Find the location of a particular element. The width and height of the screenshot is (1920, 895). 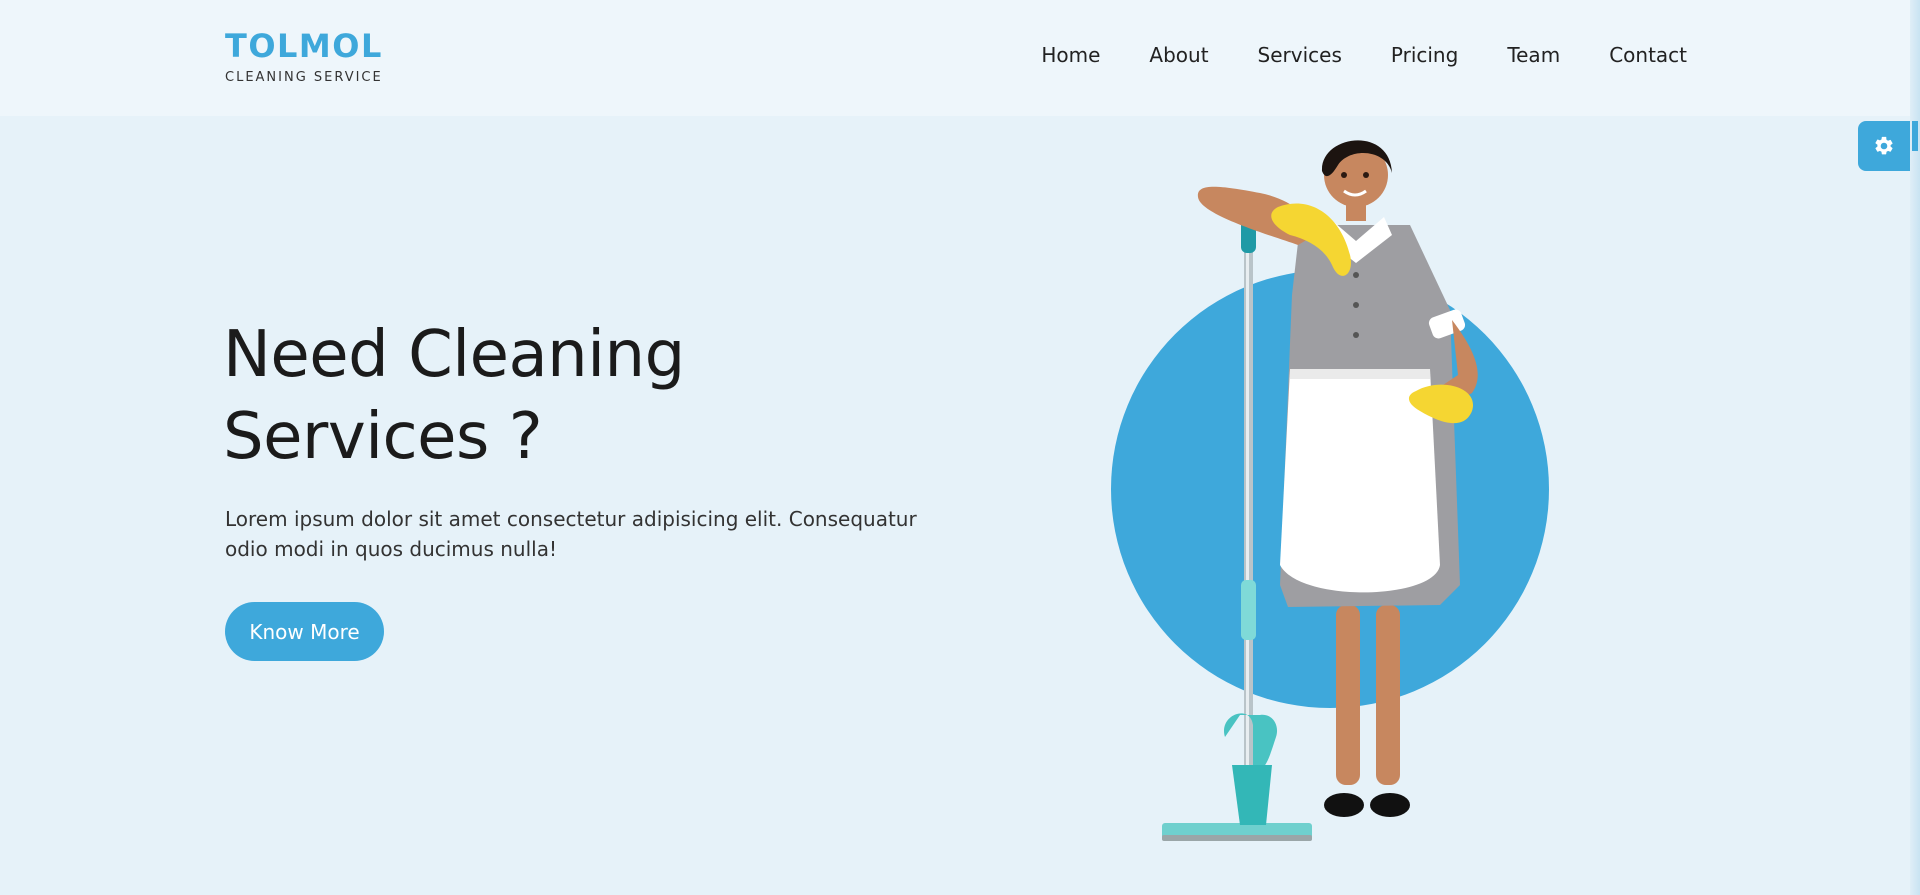

main-nav: Home About Services Pricing Team Contact is located at coordinates (1339, 55).